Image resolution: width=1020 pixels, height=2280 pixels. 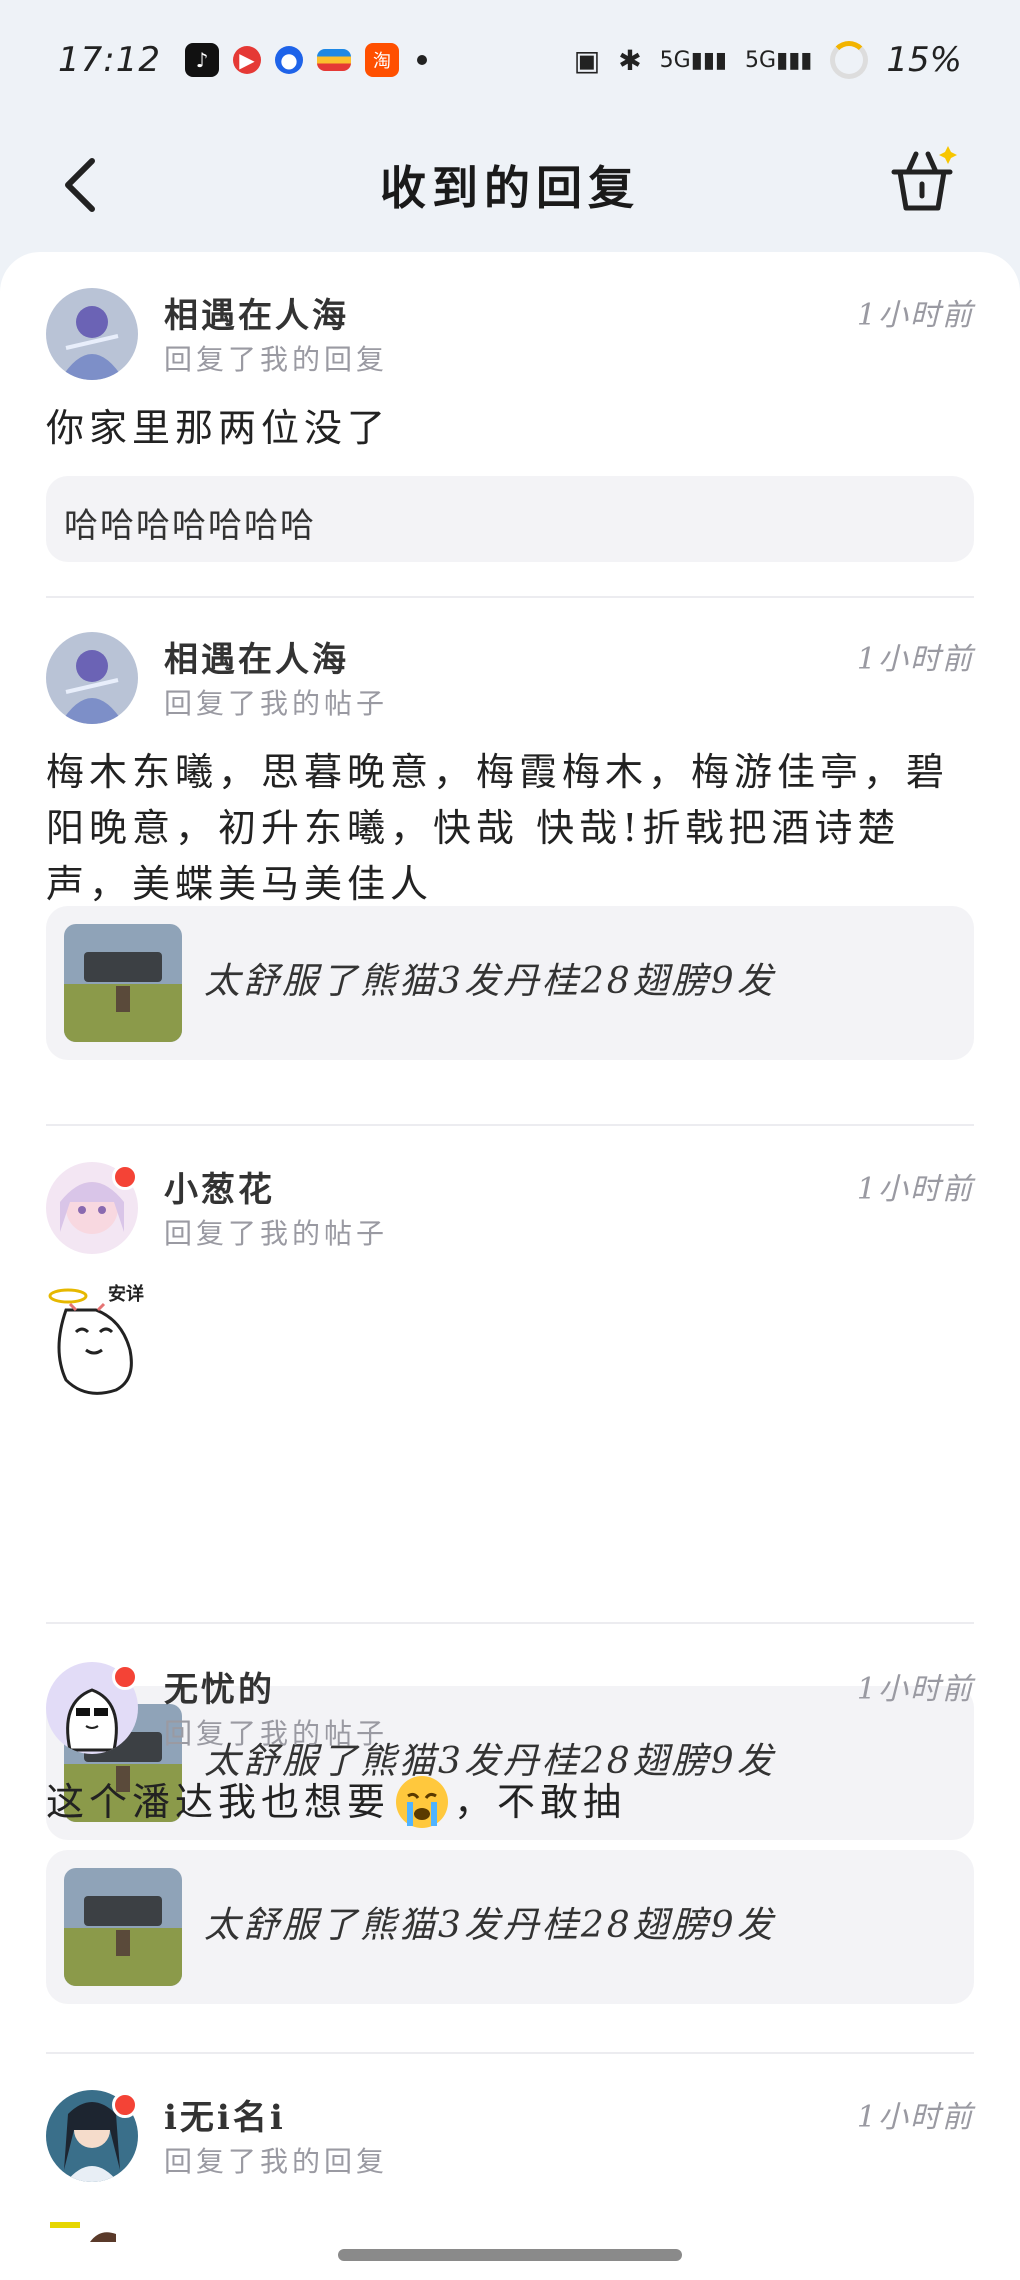 What do you see at coordinates (109, 60) in the screenshot?
I see `status-time: 17:12` at bounding box center [109, 60].